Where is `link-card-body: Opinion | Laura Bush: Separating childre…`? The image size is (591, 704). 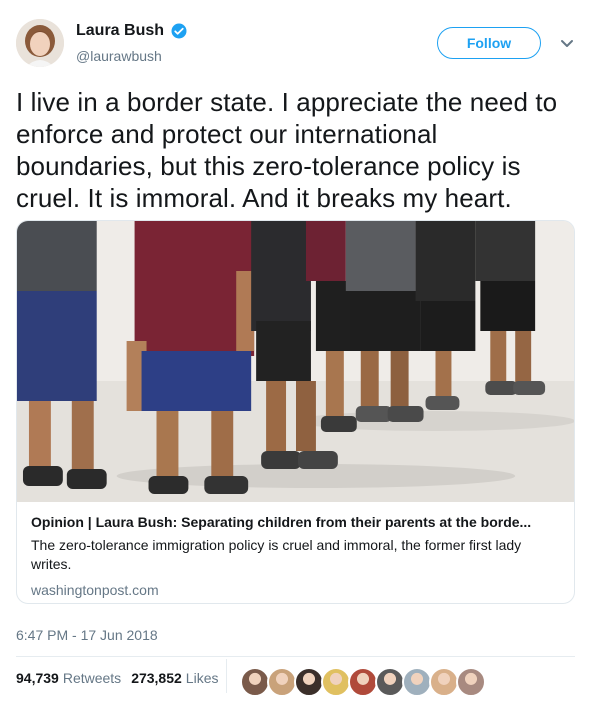
link-card-body: Opinion | Laura Bush: Separating childre… is located at coordinates (295, 552).